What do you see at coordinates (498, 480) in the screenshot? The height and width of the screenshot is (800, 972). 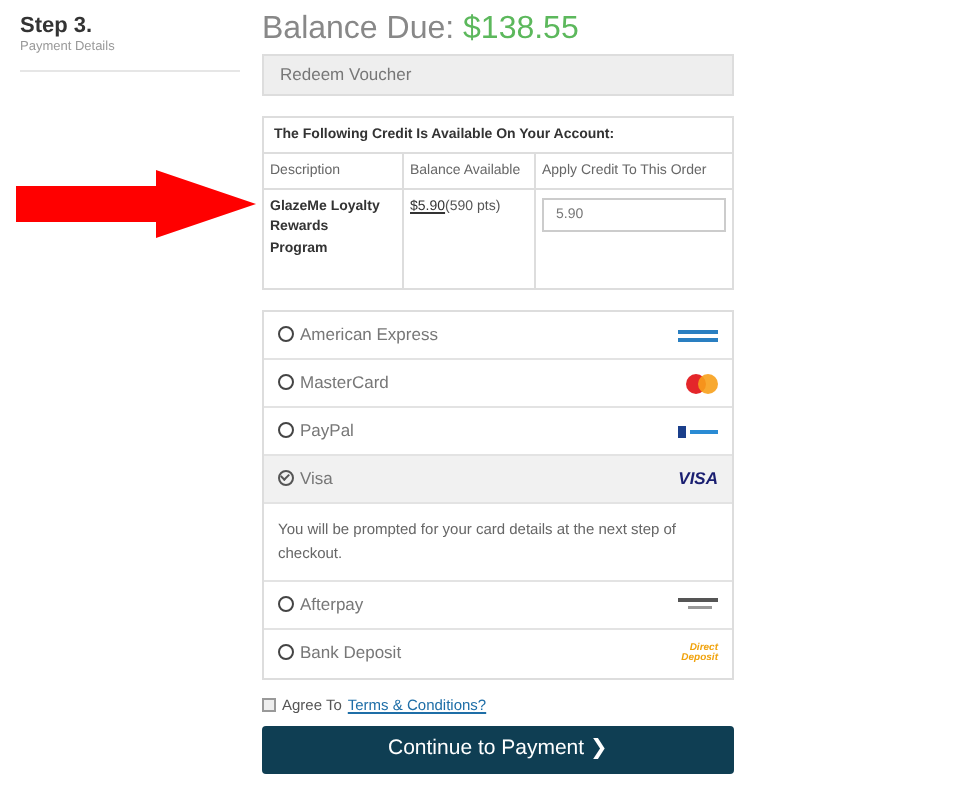 I see `payment-option: Visa VISA` at bounding box center [498, 480].